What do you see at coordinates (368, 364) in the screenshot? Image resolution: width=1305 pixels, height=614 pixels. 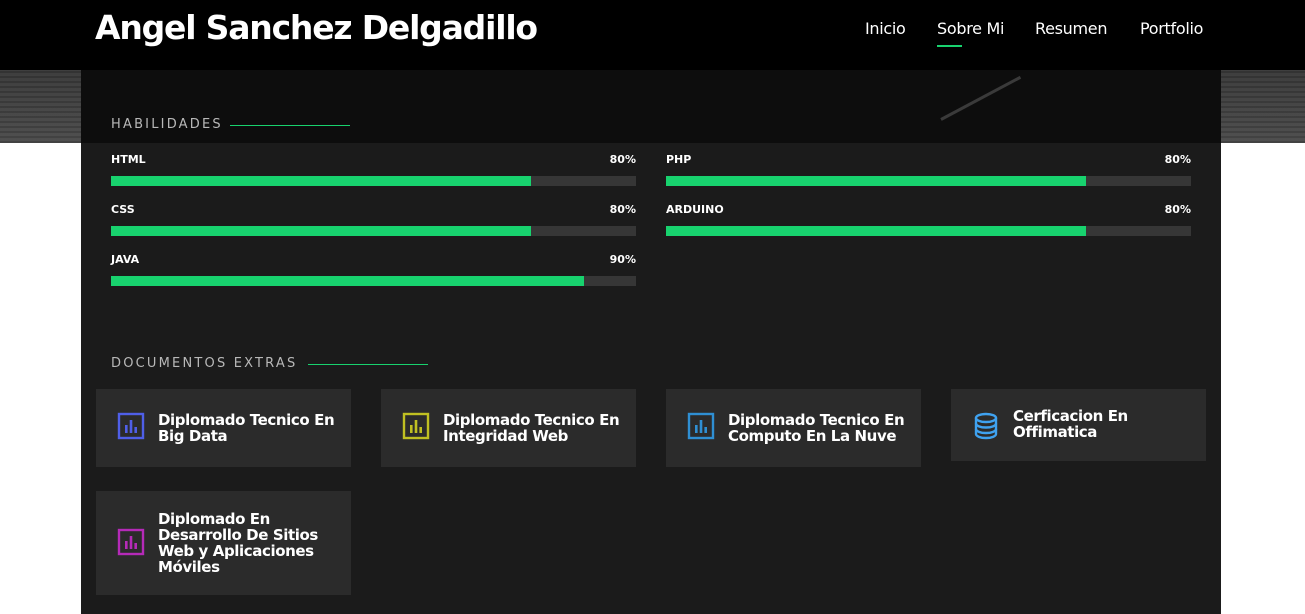 I see `documents-title-line` at bounding box center [368, 364].